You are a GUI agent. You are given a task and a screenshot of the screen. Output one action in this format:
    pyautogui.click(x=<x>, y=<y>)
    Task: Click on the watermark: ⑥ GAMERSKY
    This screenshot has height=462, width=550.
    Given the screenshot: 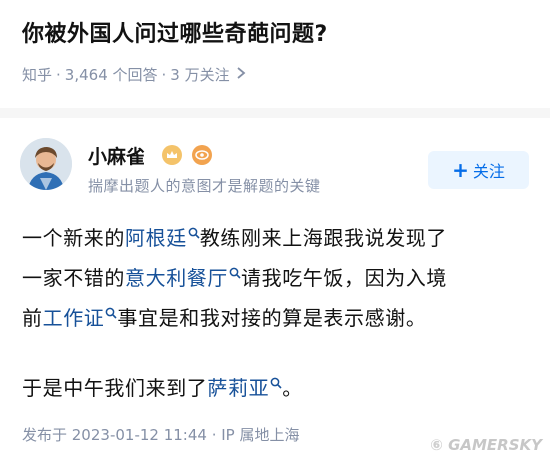 What is the action you would take?
    pyautogui.click(x=486, y=445)
    